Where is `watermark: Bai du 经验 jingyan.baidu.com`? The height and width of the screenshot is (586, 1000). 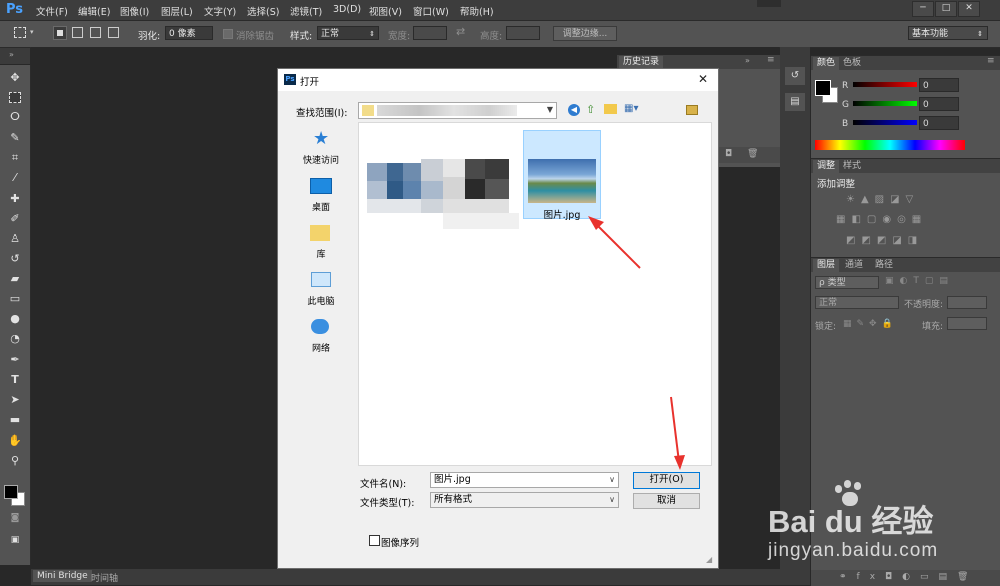 watermark: Bai du 经验 jingyan.baidu.com is located at coordinates (880, 531).